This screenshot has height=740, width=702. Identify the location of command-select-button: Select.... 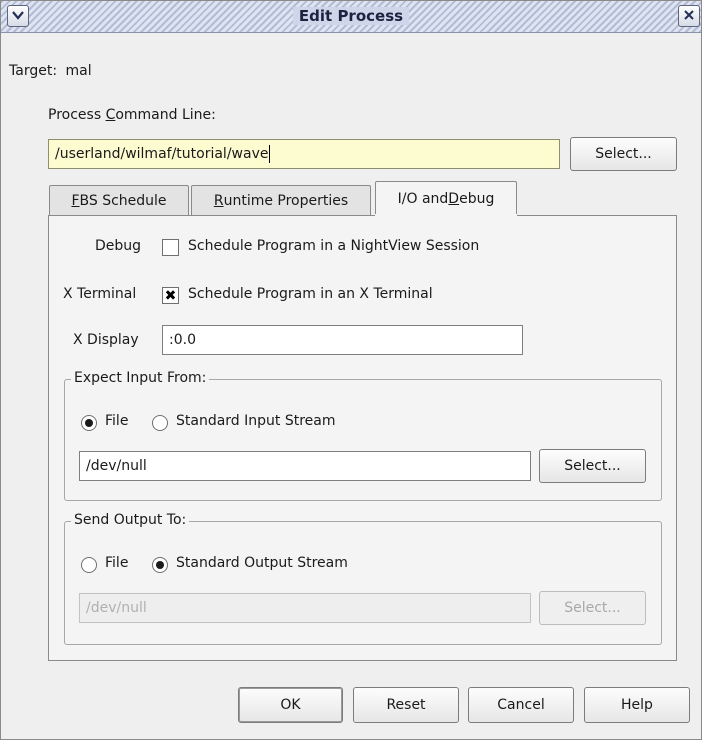
(623, 154).